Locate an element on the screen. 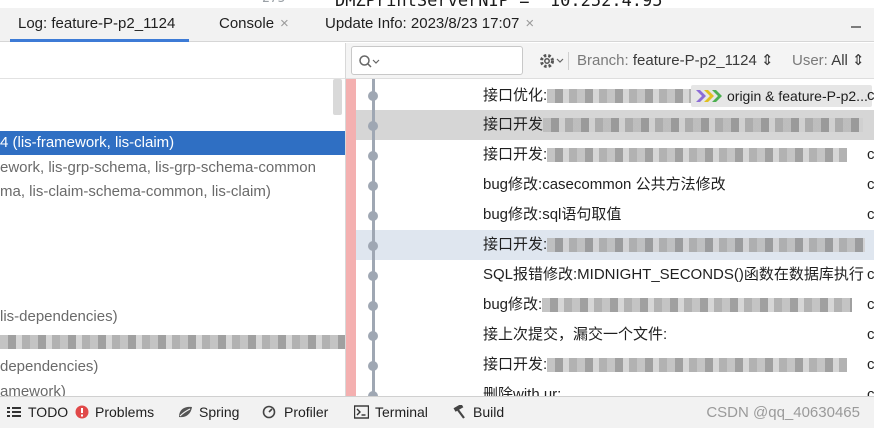  tree-item: dependencies) is located at coordinates (49, 367).